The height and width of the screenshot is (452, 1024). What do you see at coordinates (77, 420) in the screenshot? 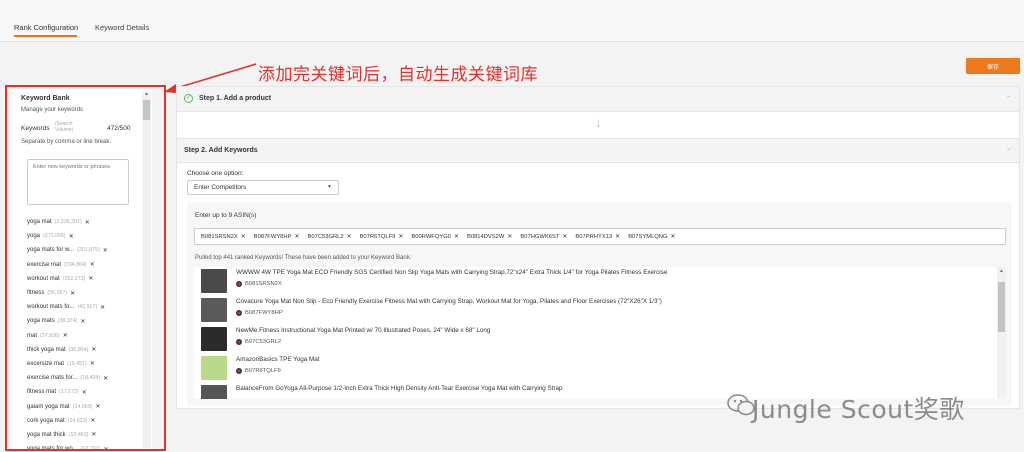
I see `keyword-volume: (14,623)` at bounding box center [77, 420].